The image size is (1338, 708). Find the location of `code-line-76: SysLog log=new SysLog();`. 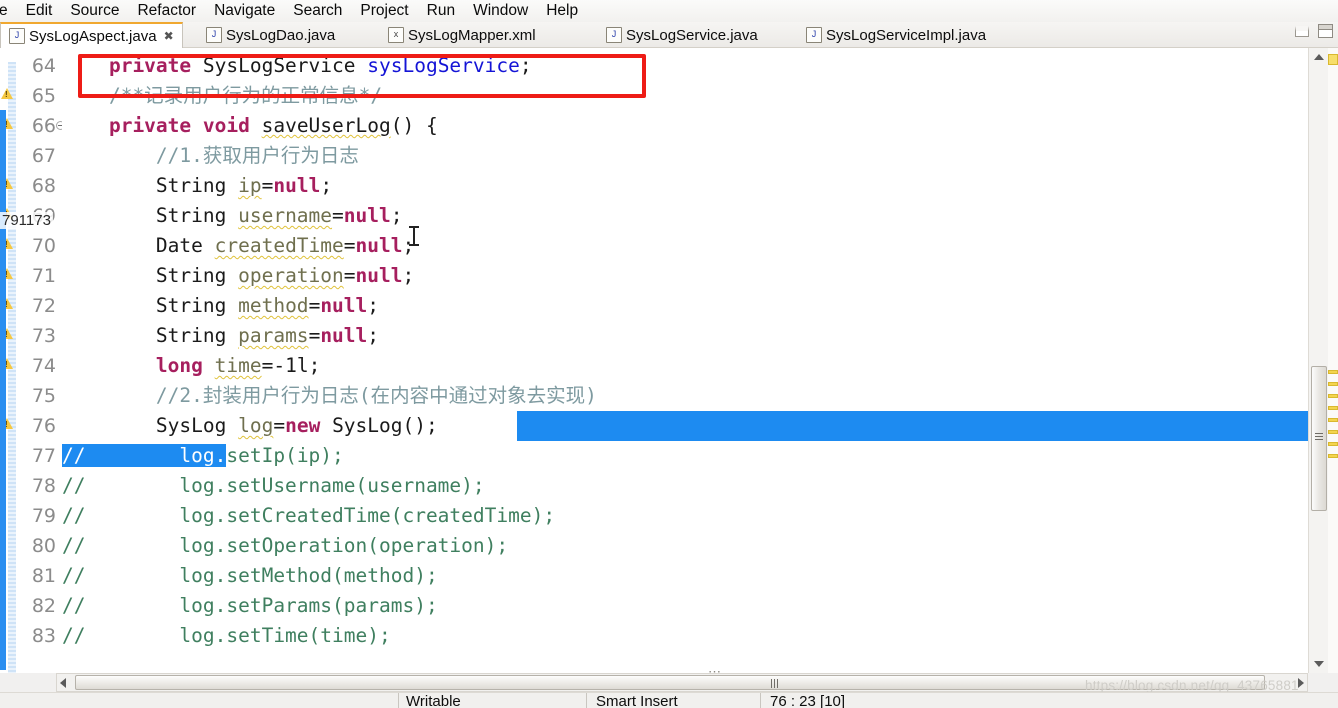

code-line-76: SysLog log=new SysLog(); is located at coordinates (250, 426).